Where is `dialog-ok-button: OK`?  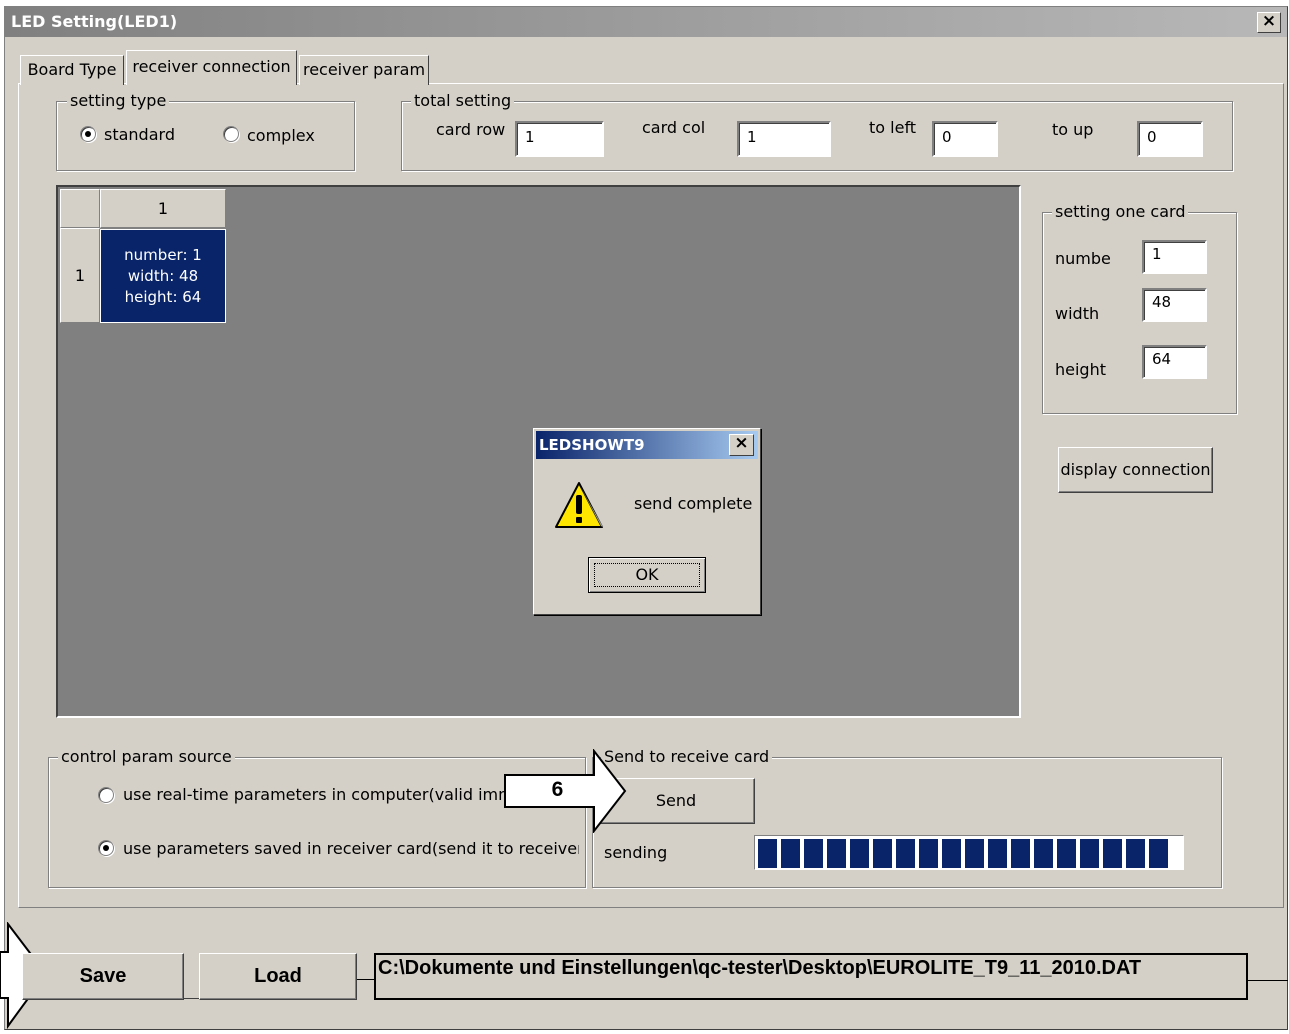 dialog-ok-button: OK is located at coordinates (647, 575).